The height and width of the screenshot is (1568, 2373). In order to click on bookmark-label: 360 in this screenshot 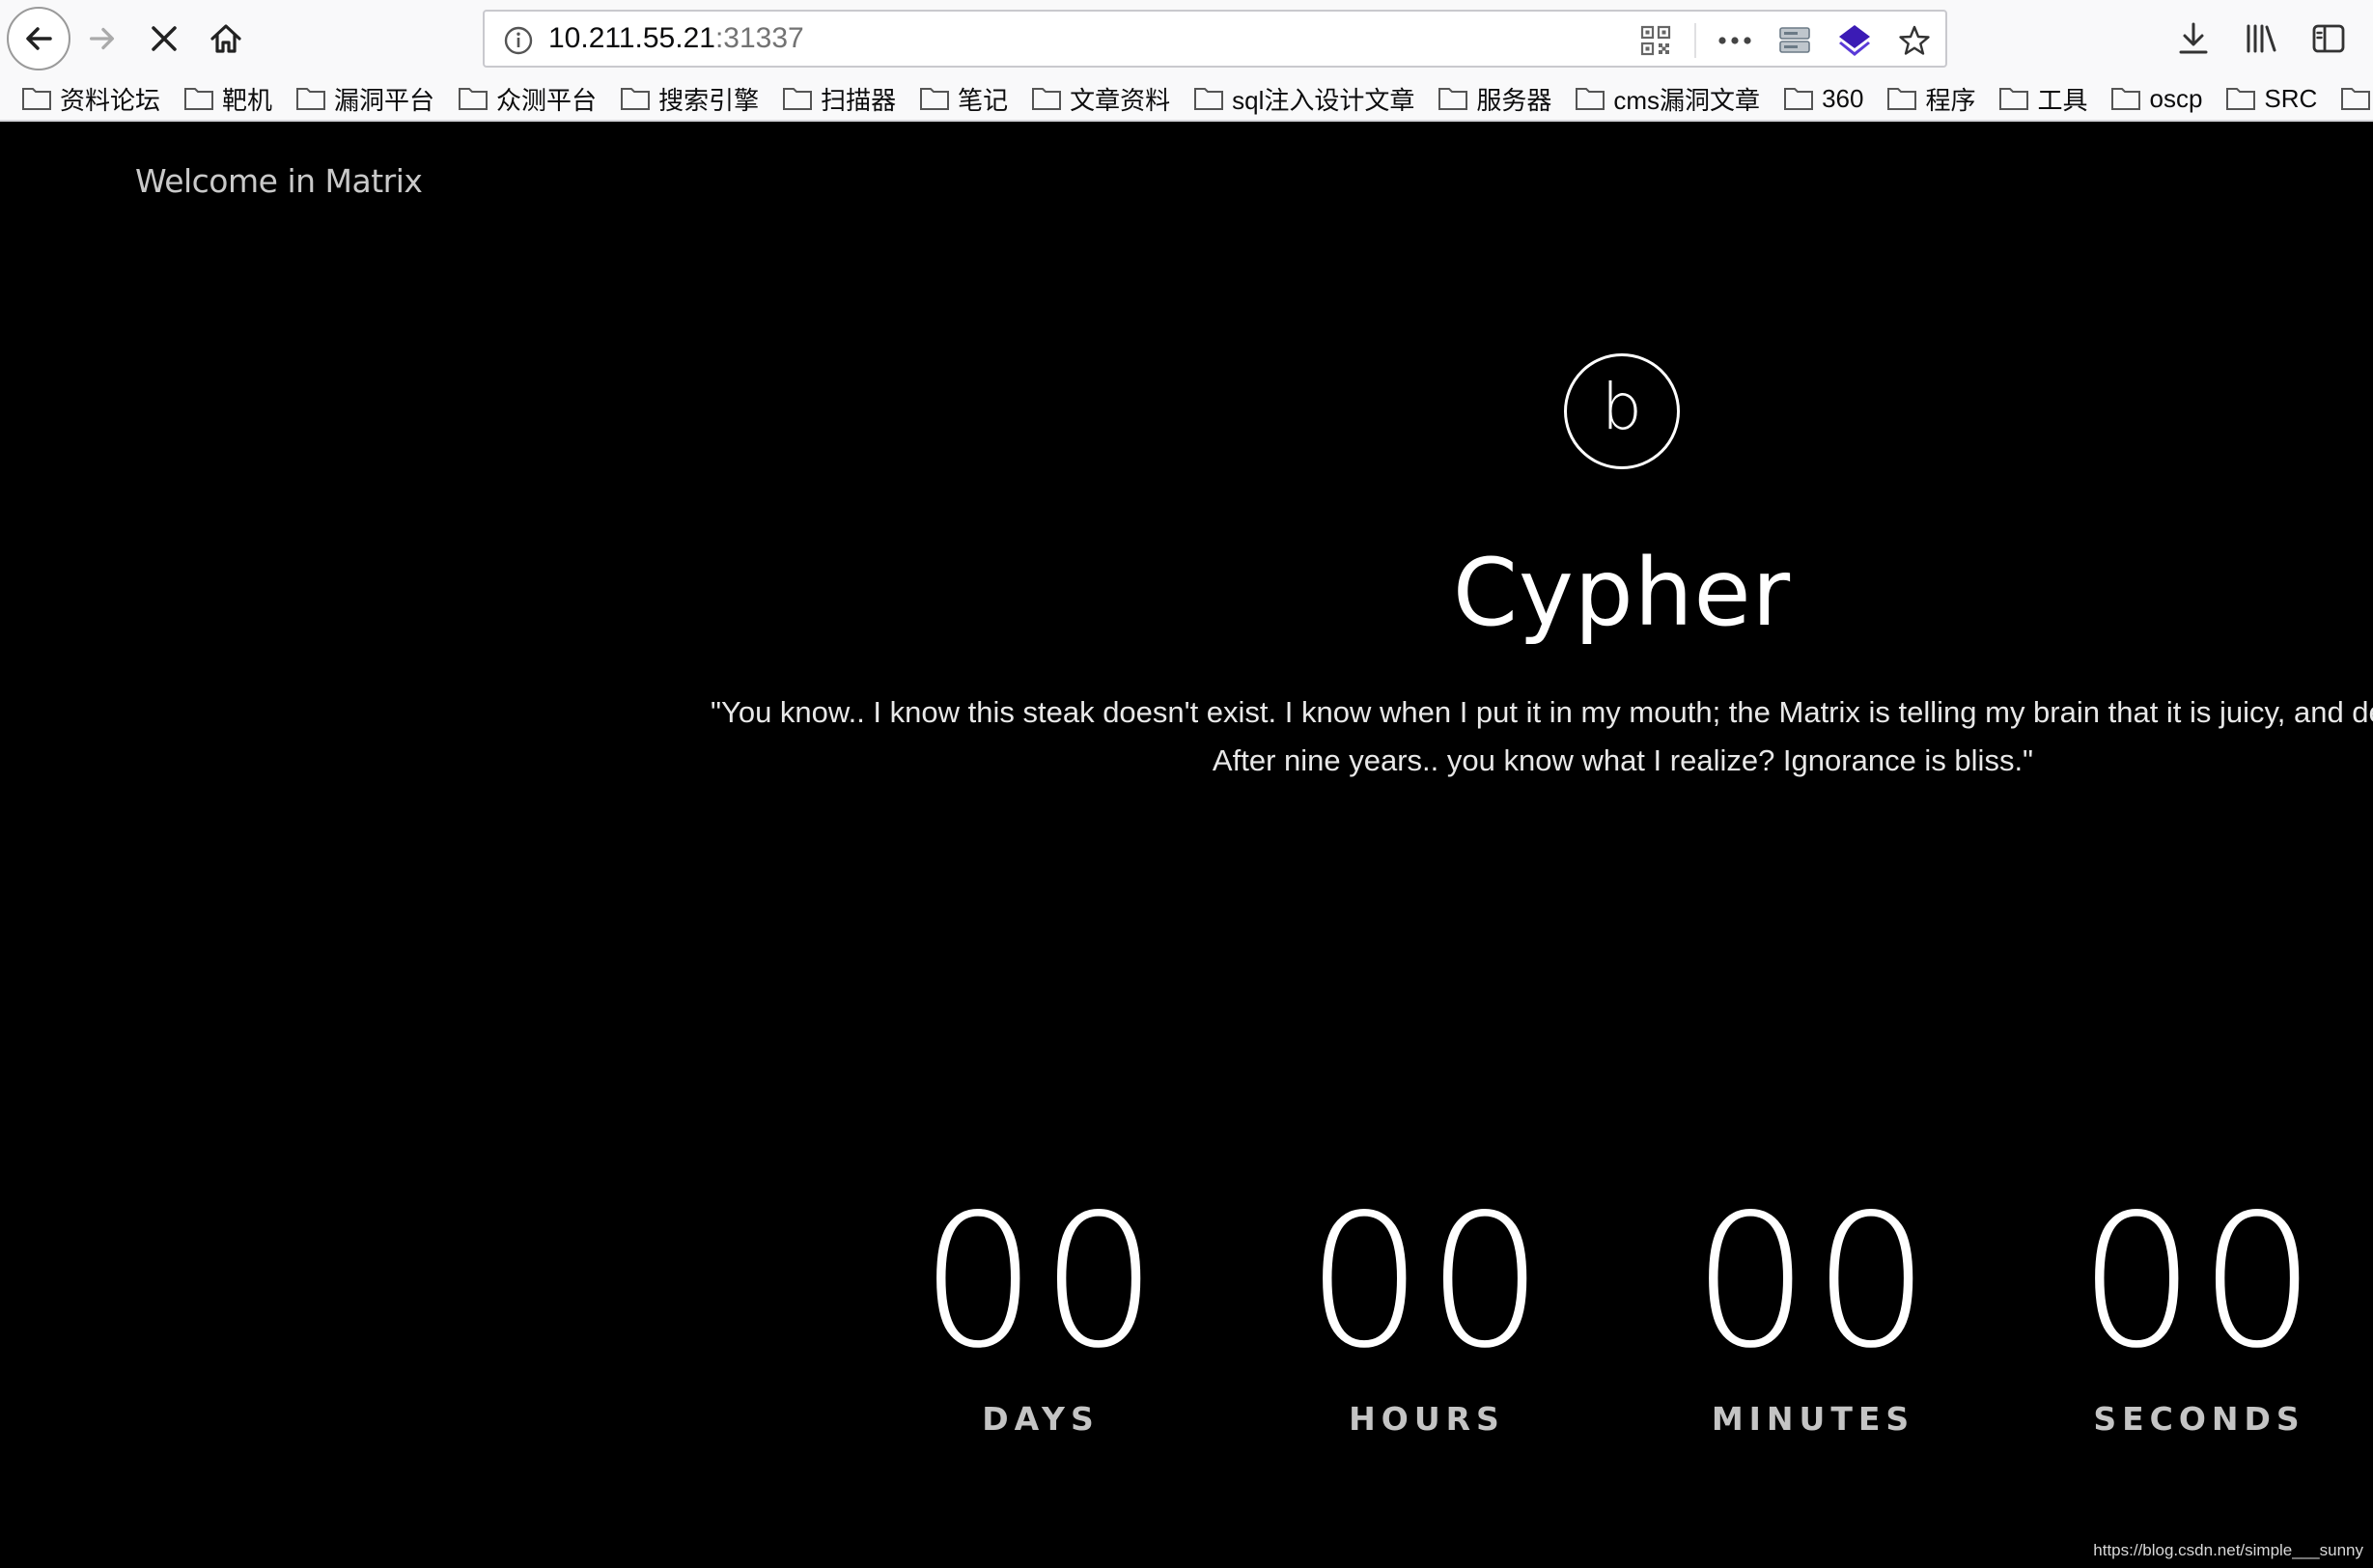, I will do `click(1843, 98)`.